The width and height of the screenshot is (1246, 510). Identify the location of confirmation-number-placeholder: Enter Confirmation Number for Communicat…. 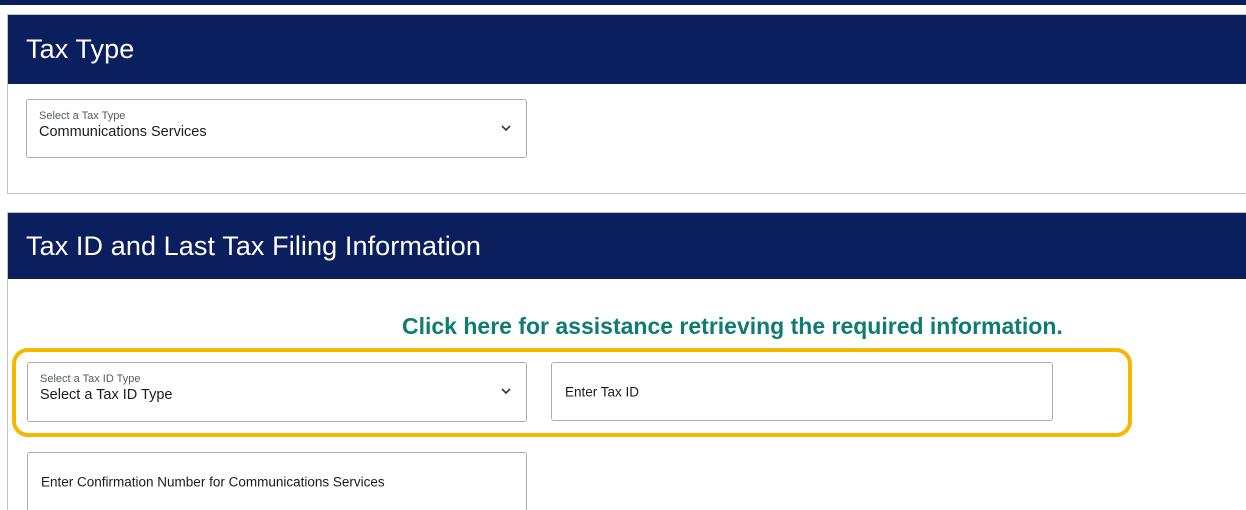
(213, 482).